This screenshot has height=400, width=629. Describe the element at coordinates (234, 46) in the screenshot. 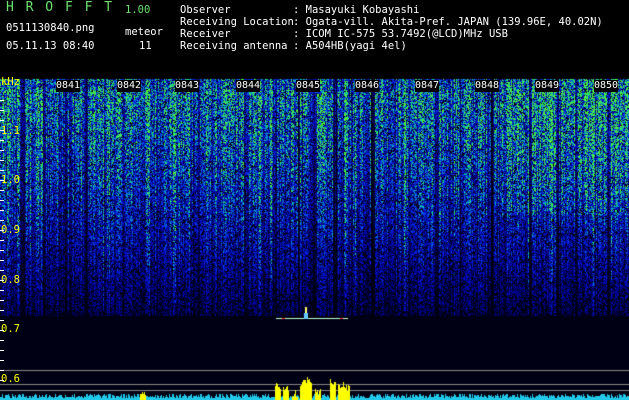

I see `antenna-label: Receiving antenna` at that location.